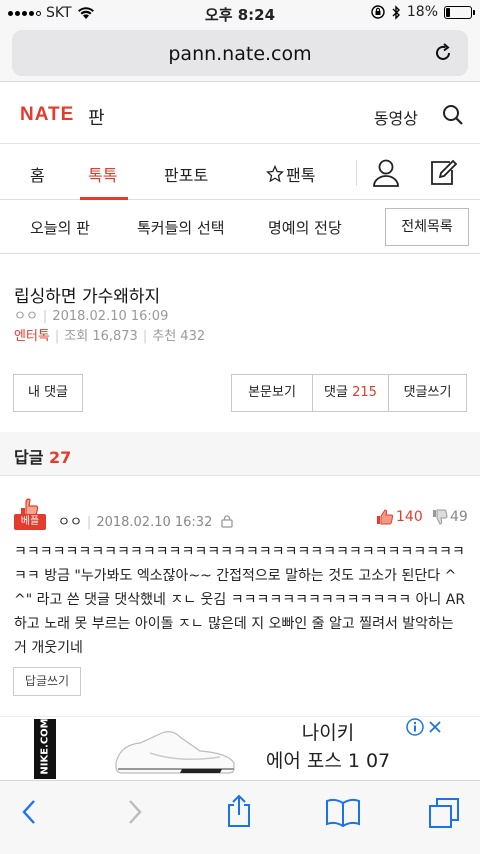 This screenshot has width=480, height=854. Describe the element at coordinates (301, 175) in the screenshot. I see `tab-fantalk-label: 팬톡` at that location.